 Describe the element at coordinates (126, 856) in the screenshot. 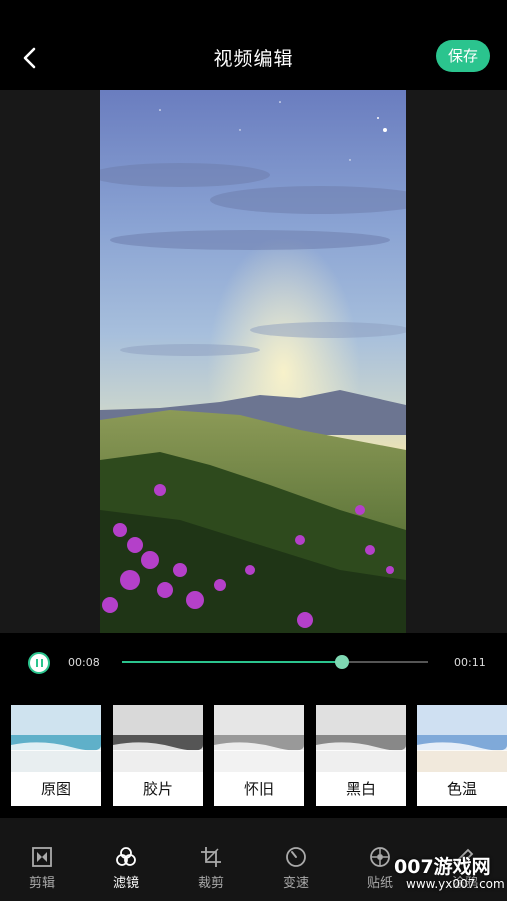

I see `filter-icon` at that location.